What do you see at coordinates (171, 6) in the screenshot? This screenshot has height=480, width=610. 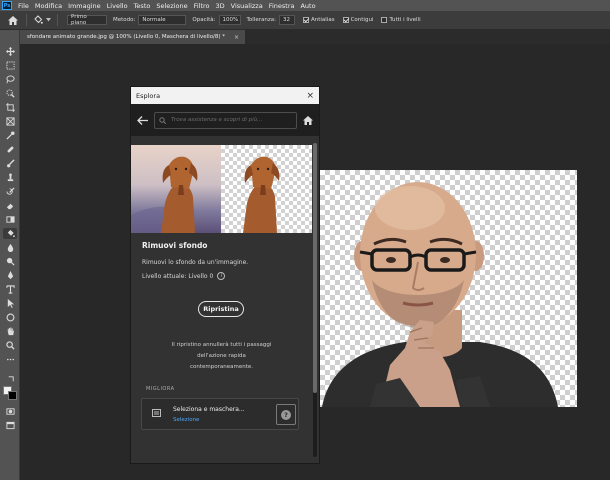 I see `menu-selezione: Selezione` at bounding box center [171, 6].